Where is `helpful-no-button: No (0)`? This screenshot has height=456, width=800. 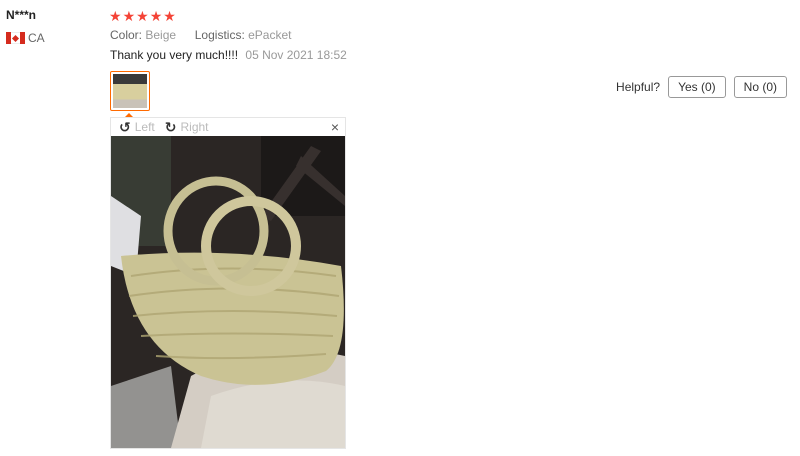
helpful-no-button: No (0) is located at coordinates (760, 87).